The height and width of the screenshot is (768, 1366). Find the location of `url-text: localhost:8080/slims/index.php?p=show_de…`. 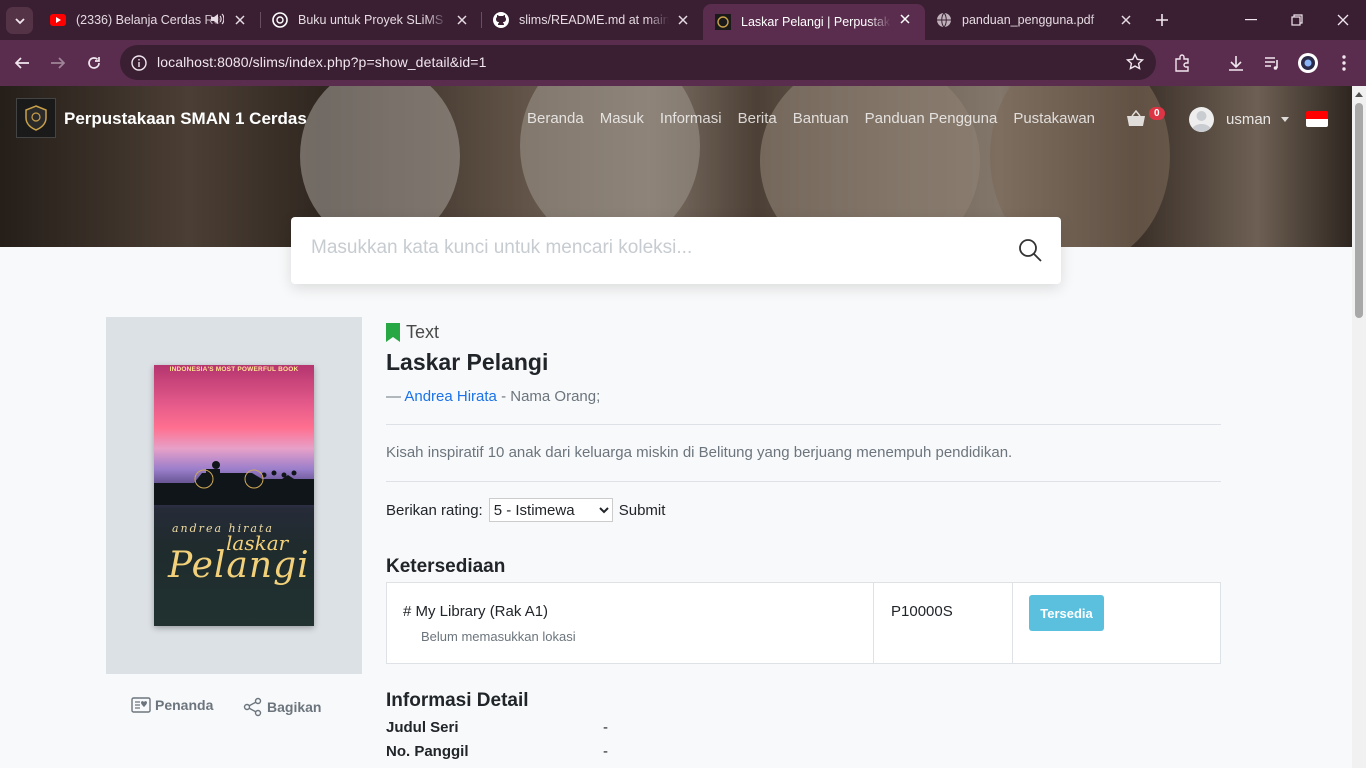

url-text: localhost:8080/slims/index.php?p=show_de… is located at coordinates (321, 62).